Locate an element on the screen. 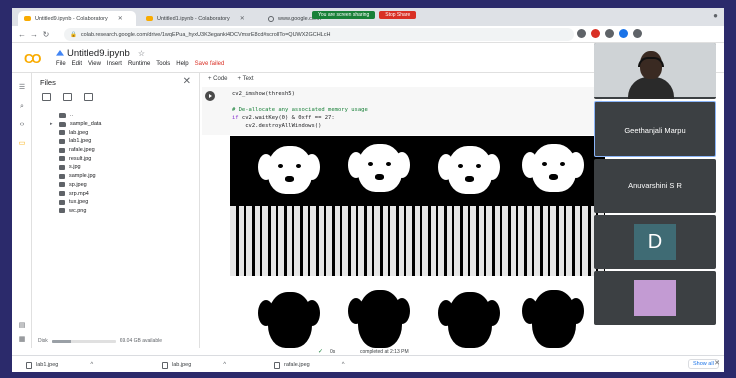 The image size is (736, 378). file-item: tux.jpeg is located at coordinates (76, 202).